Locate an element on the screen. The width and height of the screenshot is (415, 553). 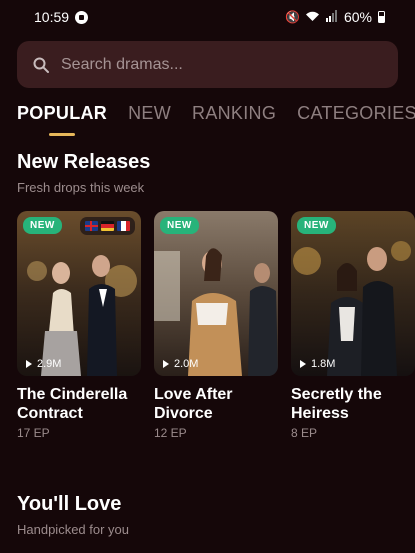
drama-title-line: The Cinderella is located at coordinates (72, 394).